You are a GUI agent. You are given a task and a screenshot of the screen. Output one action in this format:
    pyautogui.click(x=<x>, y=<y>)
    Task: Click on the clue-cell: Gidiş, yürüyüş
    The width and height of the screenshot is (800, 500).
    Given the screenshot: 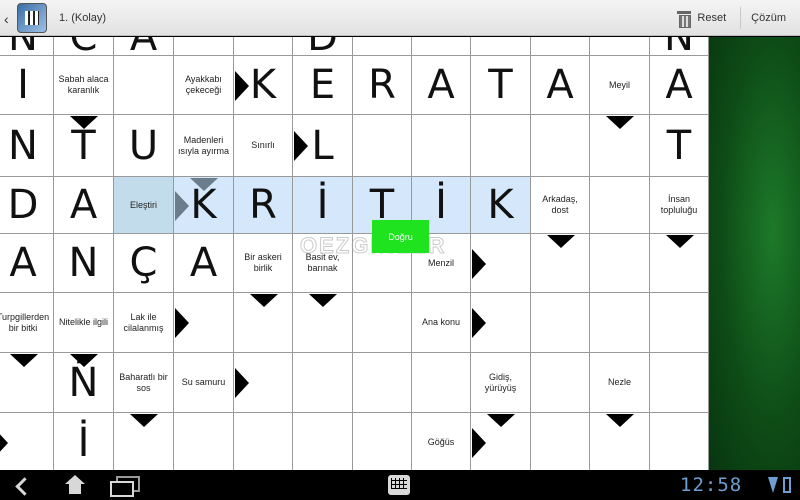 What is the action you would take?
    pyautogui.click(x=501, y=383)
    